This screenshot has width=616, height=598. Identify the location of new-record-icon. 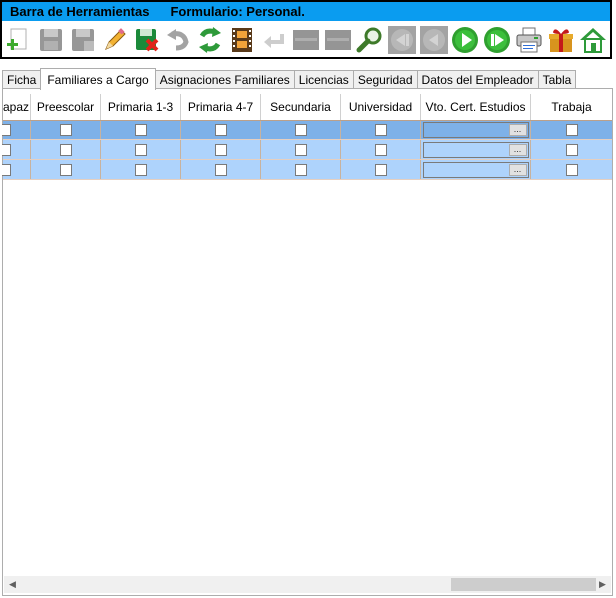
(19, 40).